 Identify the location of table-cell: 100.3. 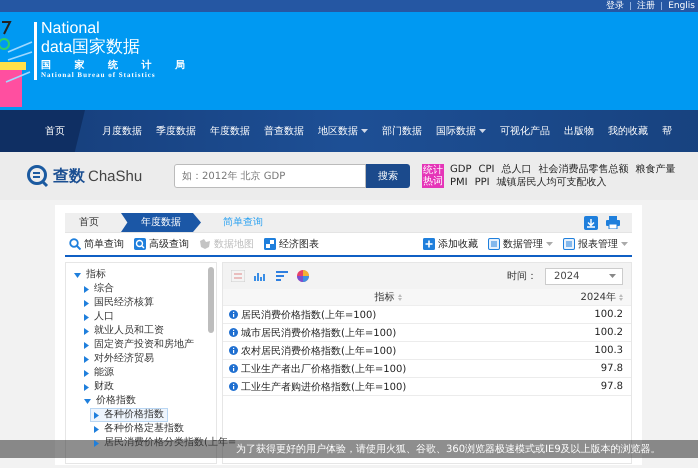
(608, 350).